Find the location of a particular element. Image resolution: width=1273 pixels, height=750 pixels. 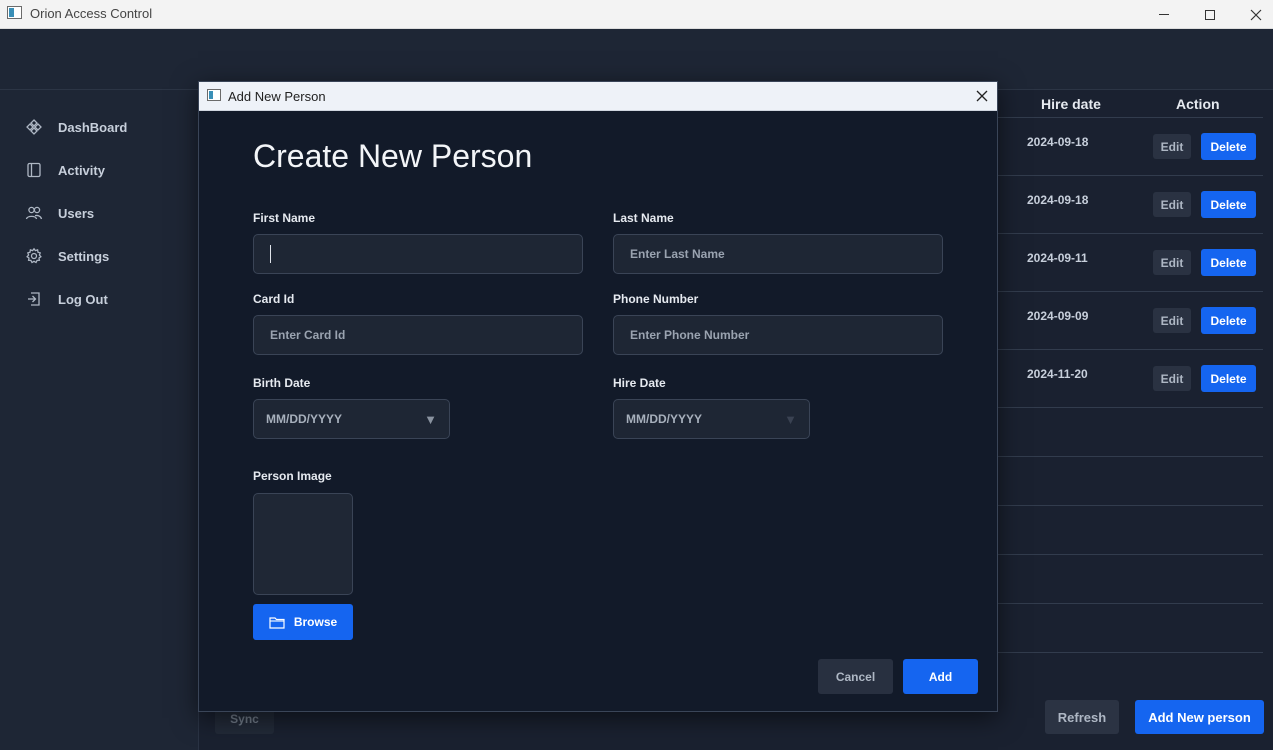

sidebar-item-logout: Log Out is located at coordinates (66, 299).